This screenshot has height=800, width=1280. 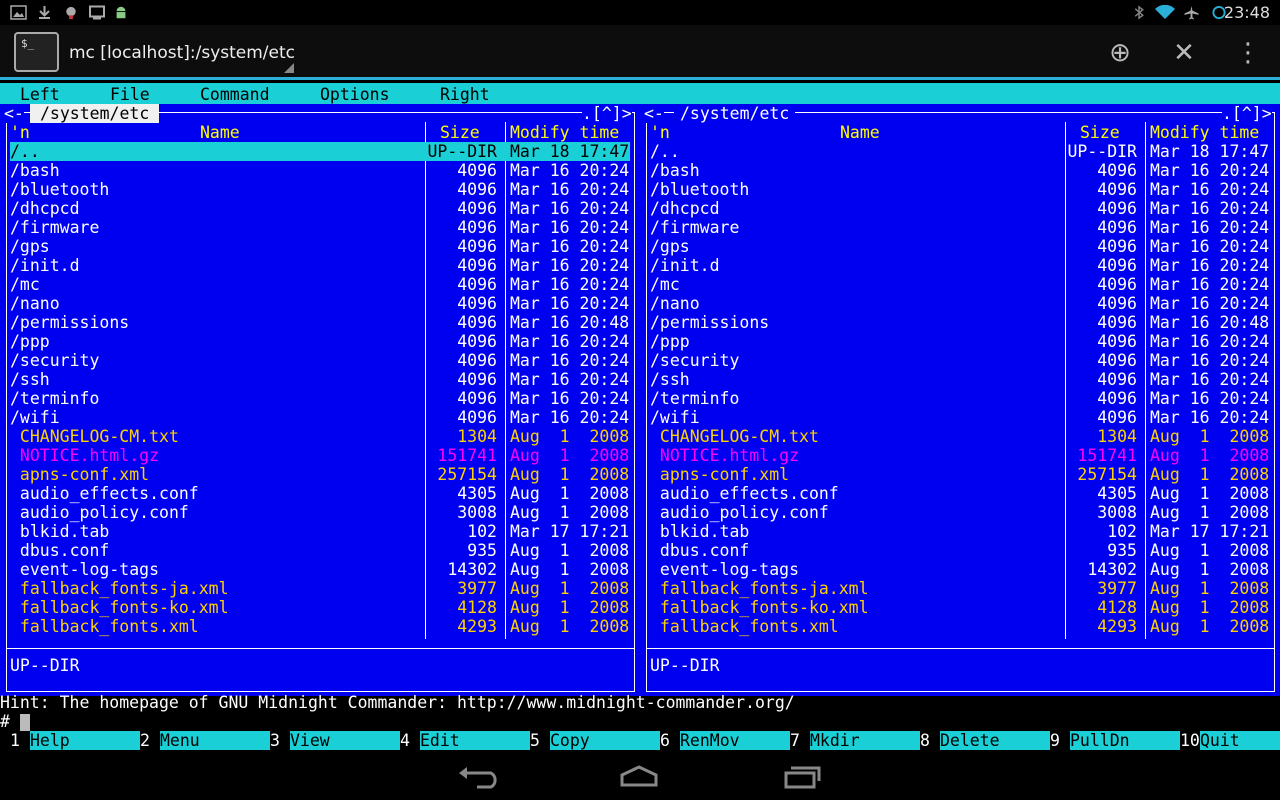 What do you see at coordinates (355, 94) in the screenshot?
I see `menu-options: Options` at bounding box center [355, 94].